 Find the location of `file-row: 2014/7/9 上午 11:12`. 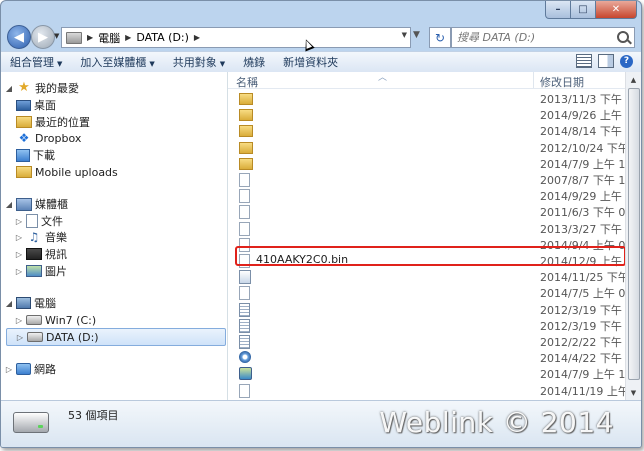

file-row: 2014/7/9 上午 11:12 is located at coordinates (426, 163).